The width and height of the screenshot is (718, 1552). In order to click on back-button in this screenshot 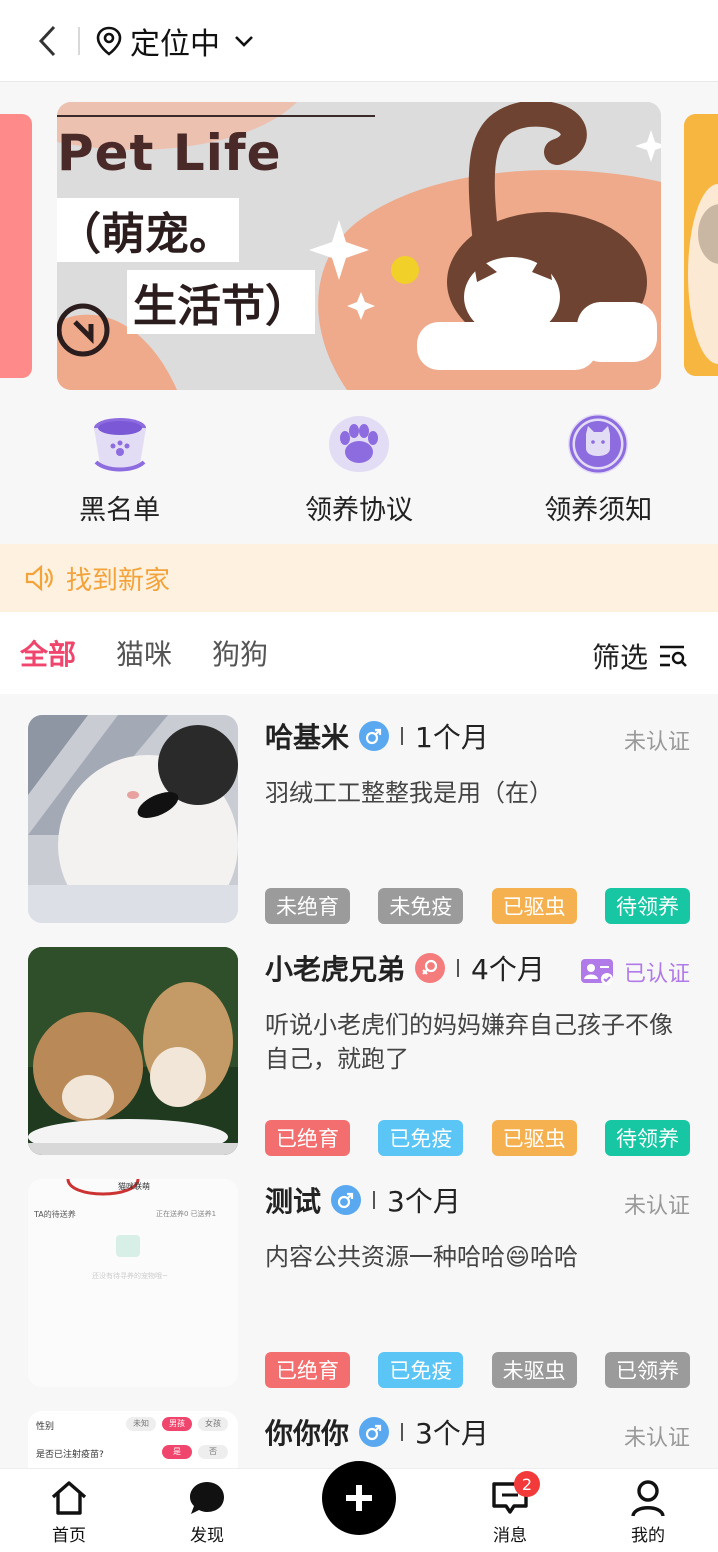, I will do `click(48, 41)`.